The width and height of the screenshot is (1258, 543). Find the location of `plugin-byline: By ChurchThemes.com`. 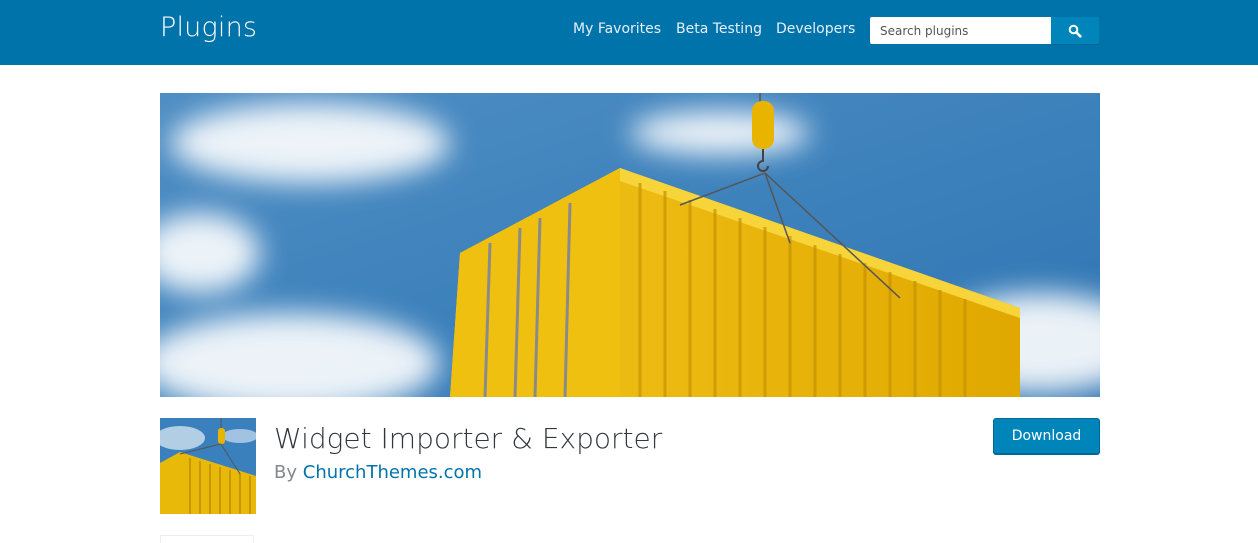

plugin-byline: By ChurchThemes.com is located at coordinates (378, 472).